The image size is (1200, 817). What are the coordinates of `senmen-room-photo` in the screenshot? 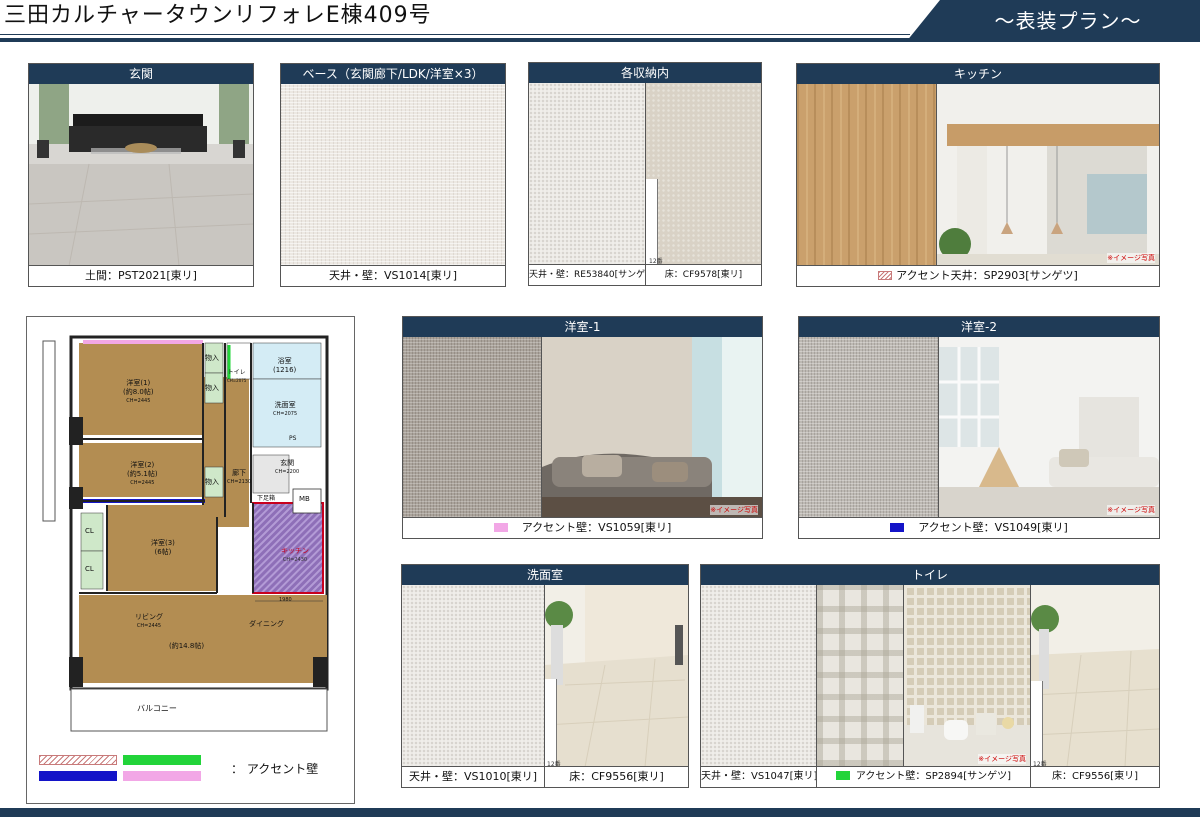 It's located at (616, 675).